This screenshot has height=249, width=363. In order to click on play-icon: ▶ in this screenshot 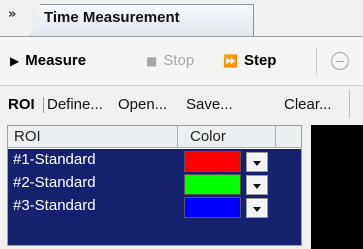, I will do `click(15, 61)`.